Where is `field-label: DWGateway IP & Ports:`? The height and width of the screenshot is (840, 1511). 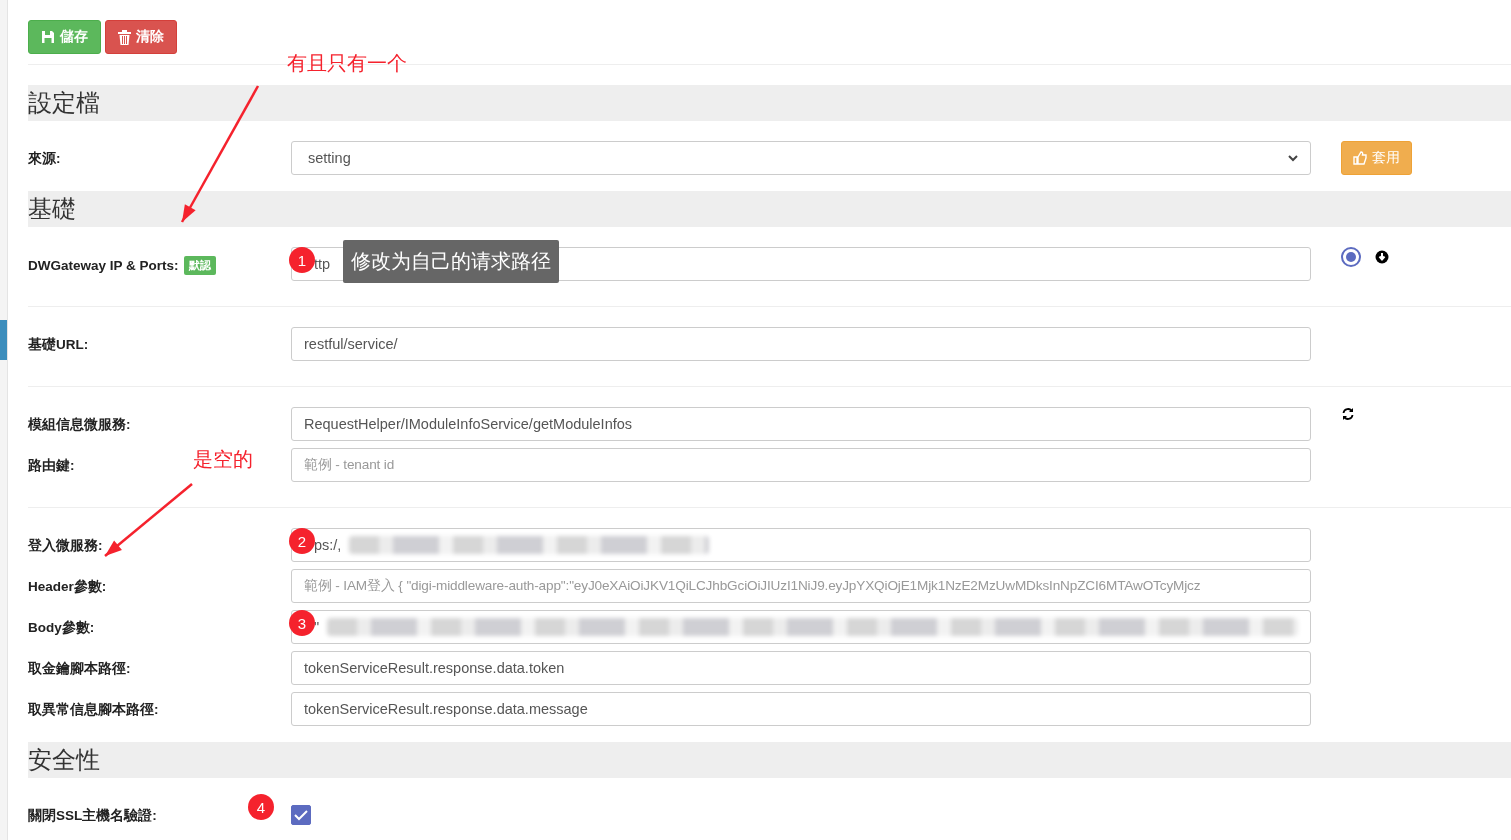
field-label: DWGateway IP & Ports: is located at coordinates (103, 265).